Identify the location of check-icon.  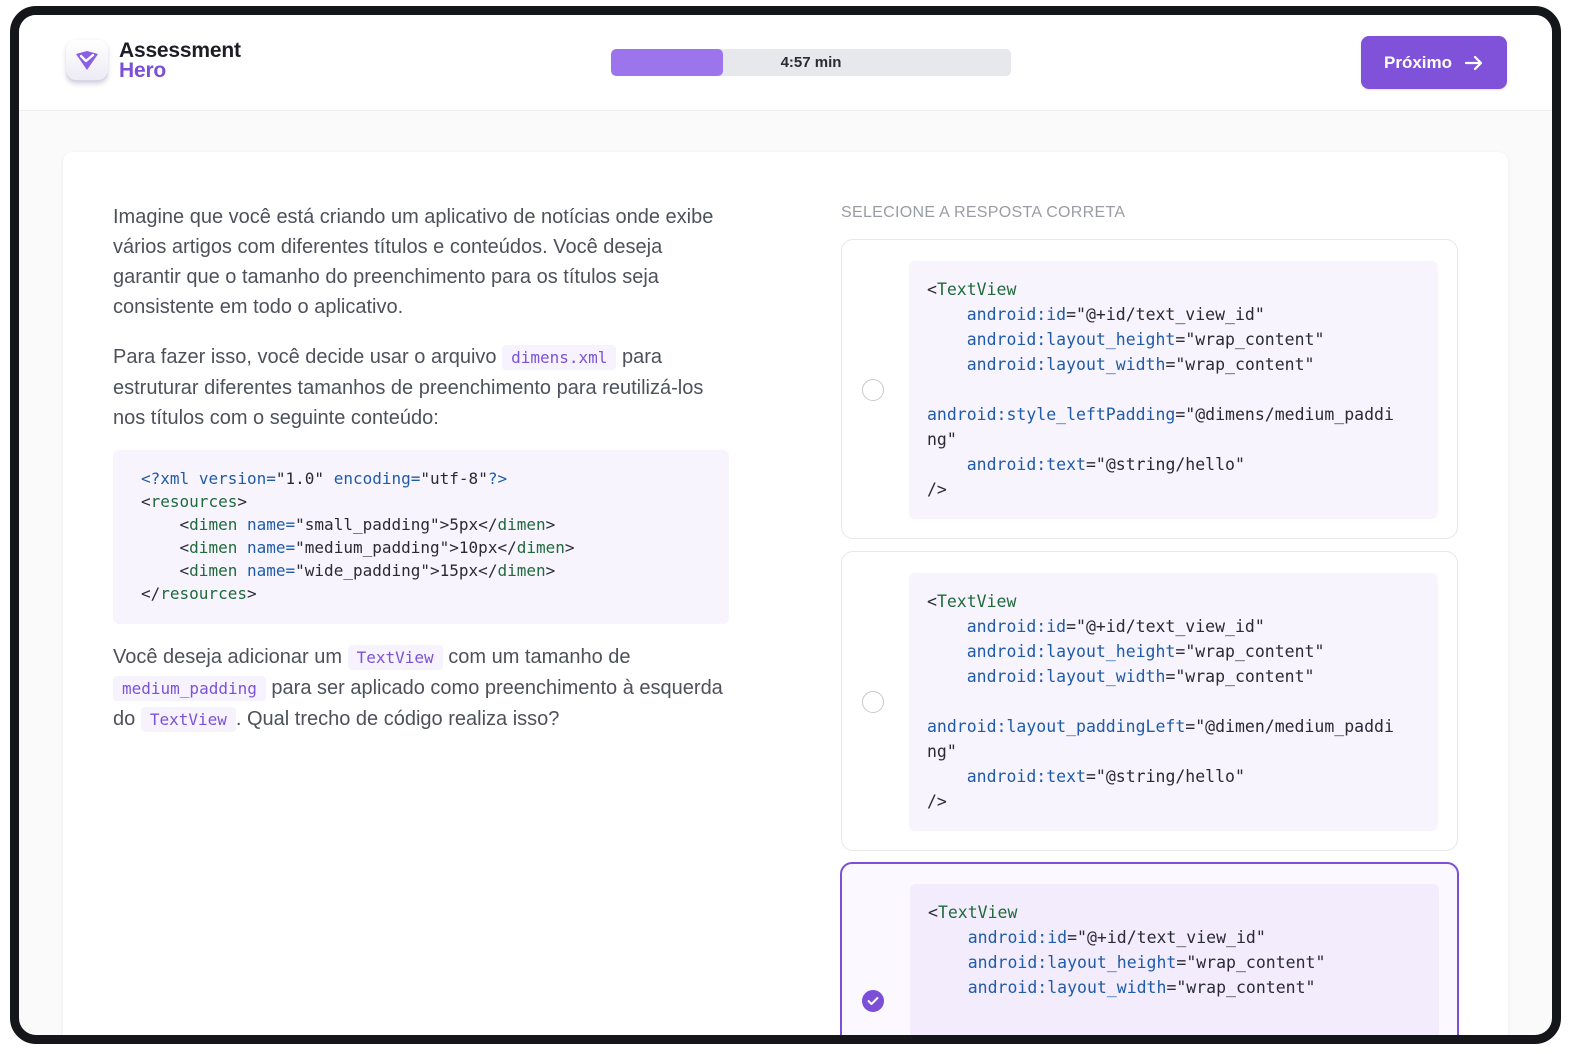
(873, 1001).